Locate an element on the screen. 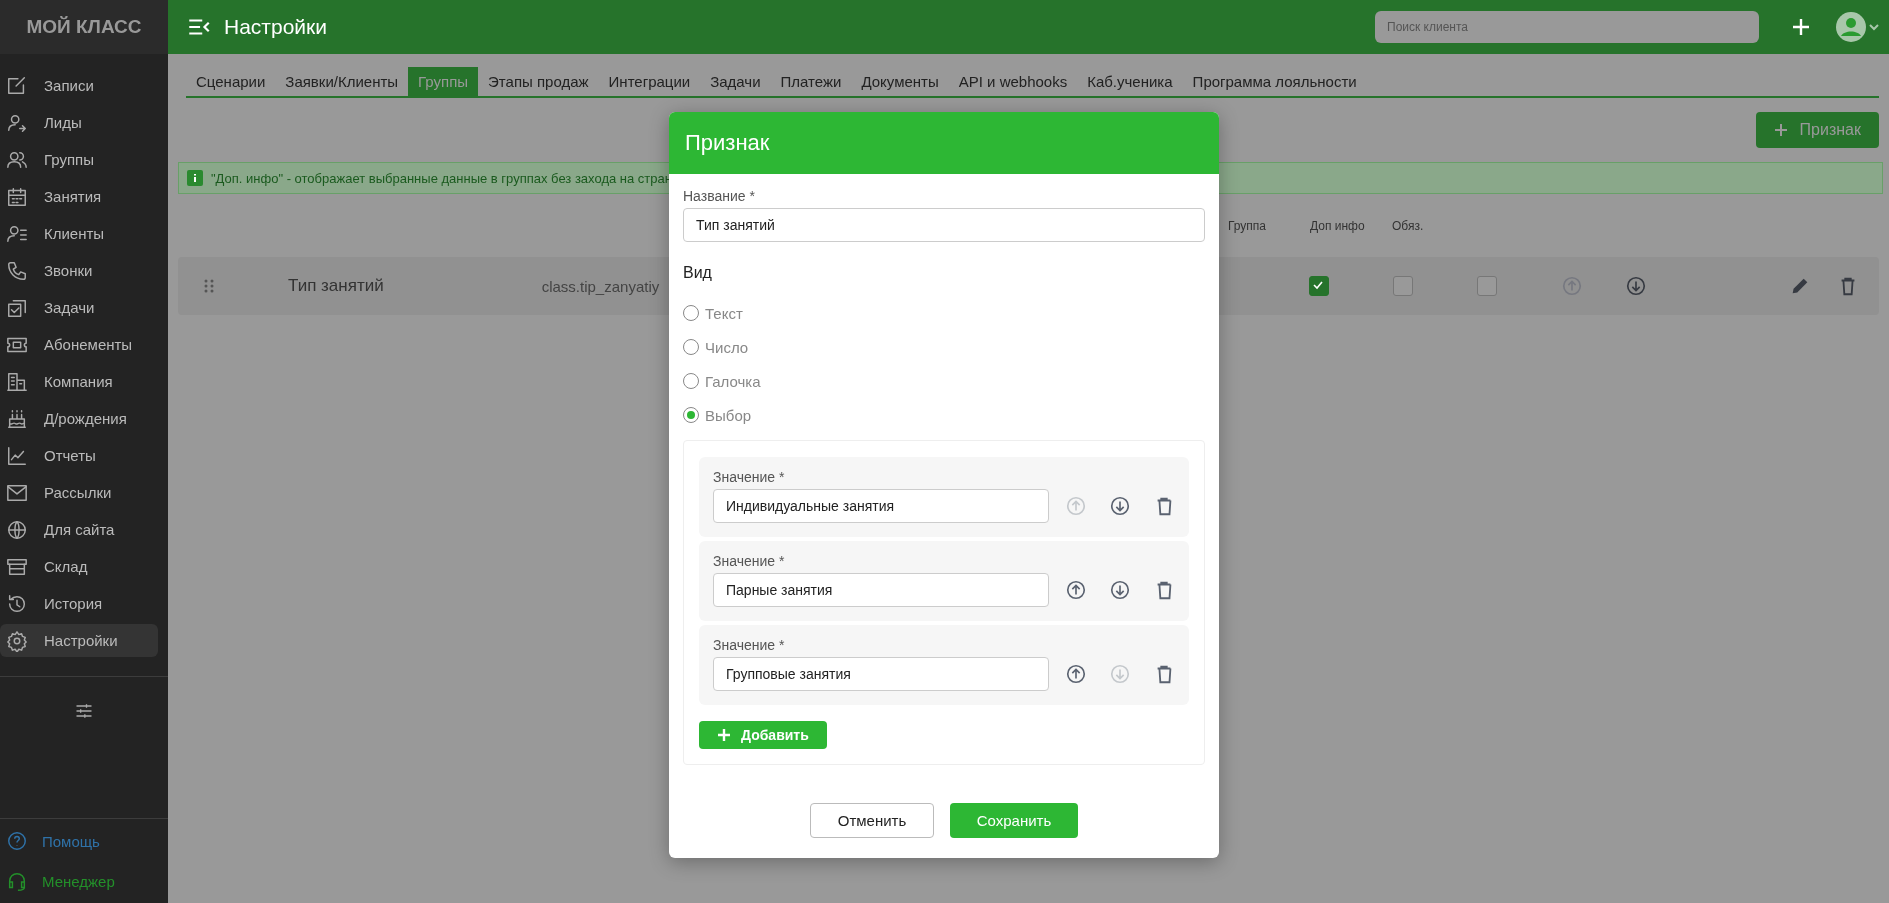 This screenshot has height=903, width=1889. logo: МОЙ КЛАСС is located at coordinates (84, 27).